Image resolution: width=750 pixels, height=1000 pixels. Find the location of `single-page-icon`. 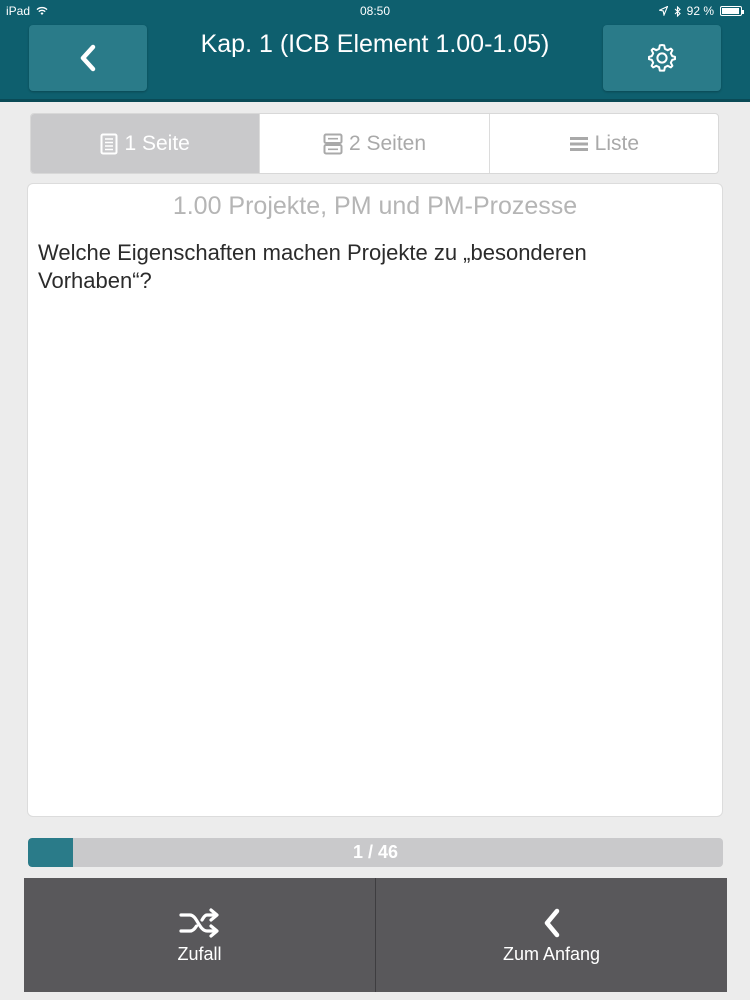

single-page-icon is located at coordinates (109, 143).